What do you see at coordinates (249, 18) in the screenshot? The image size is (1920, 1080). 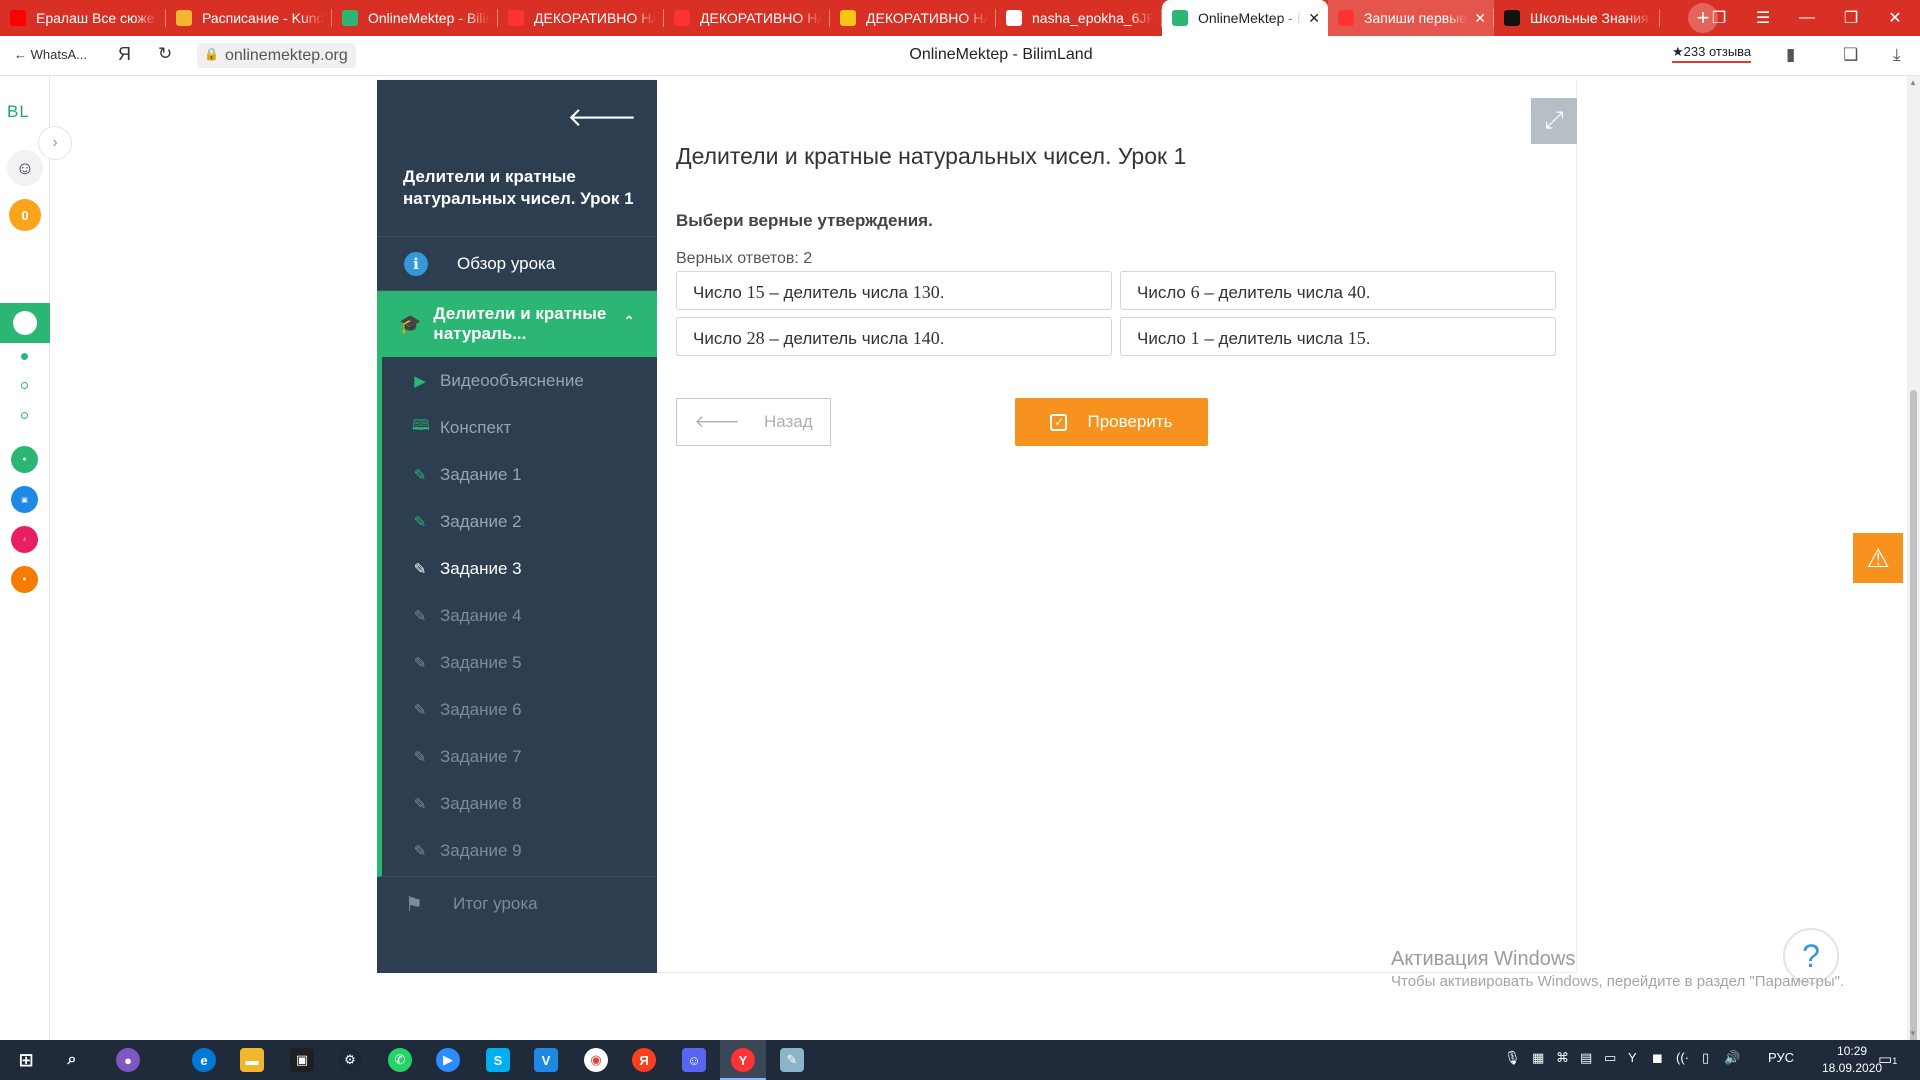 I see `browser-tab: Расписание - Kundelik` at bounding box center [249, 18].